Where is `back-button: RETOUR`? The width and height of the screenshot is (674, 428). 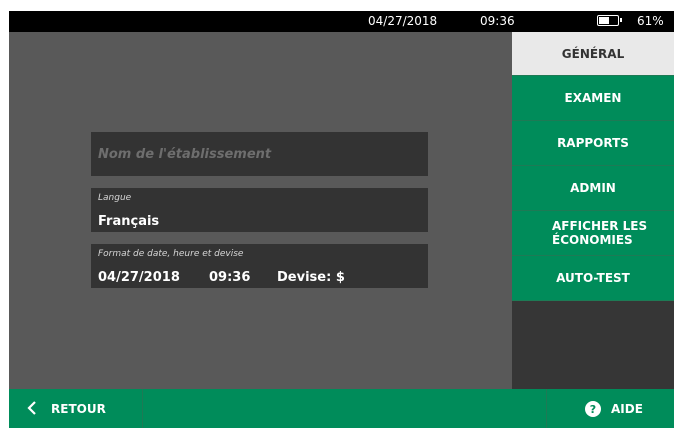 back-button: RETOUR is located at coordinates (76, 408).